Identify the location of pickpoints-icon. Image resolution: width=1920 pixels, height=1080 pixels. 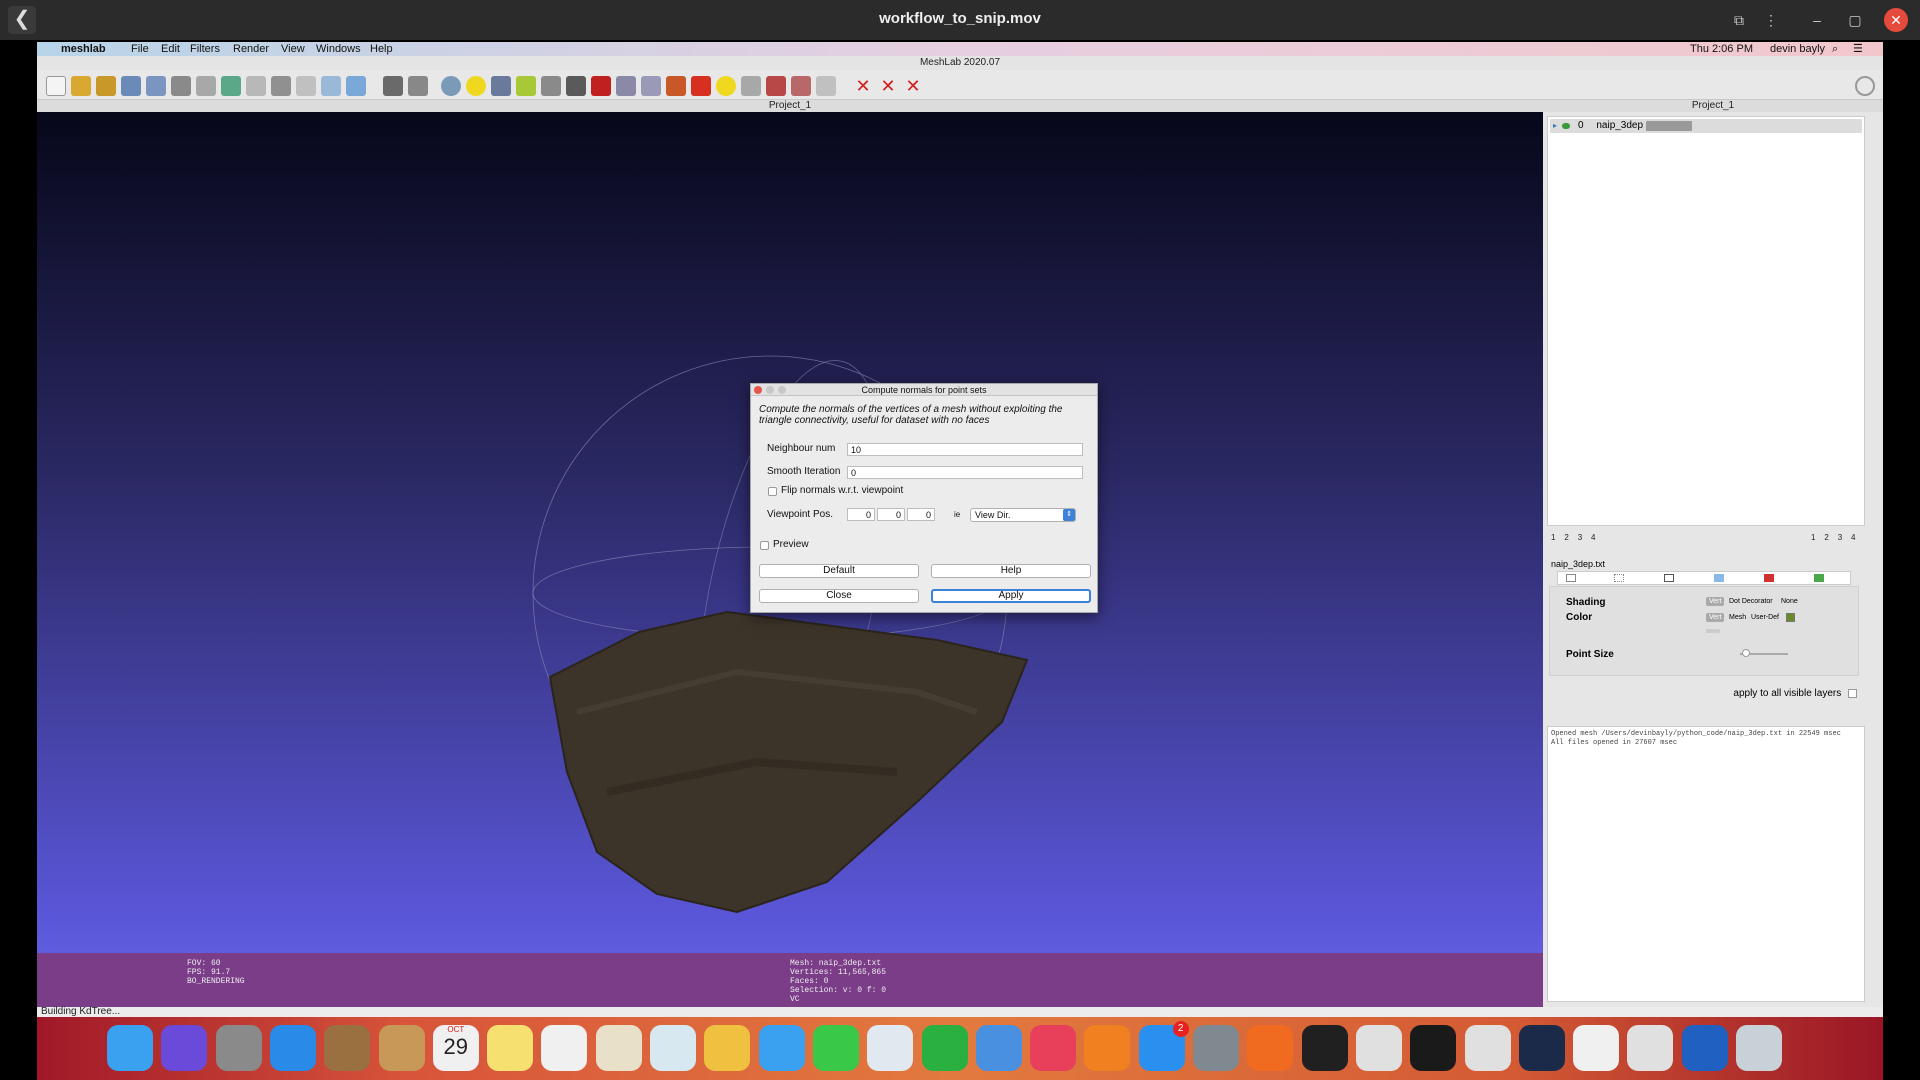
(601, 86).